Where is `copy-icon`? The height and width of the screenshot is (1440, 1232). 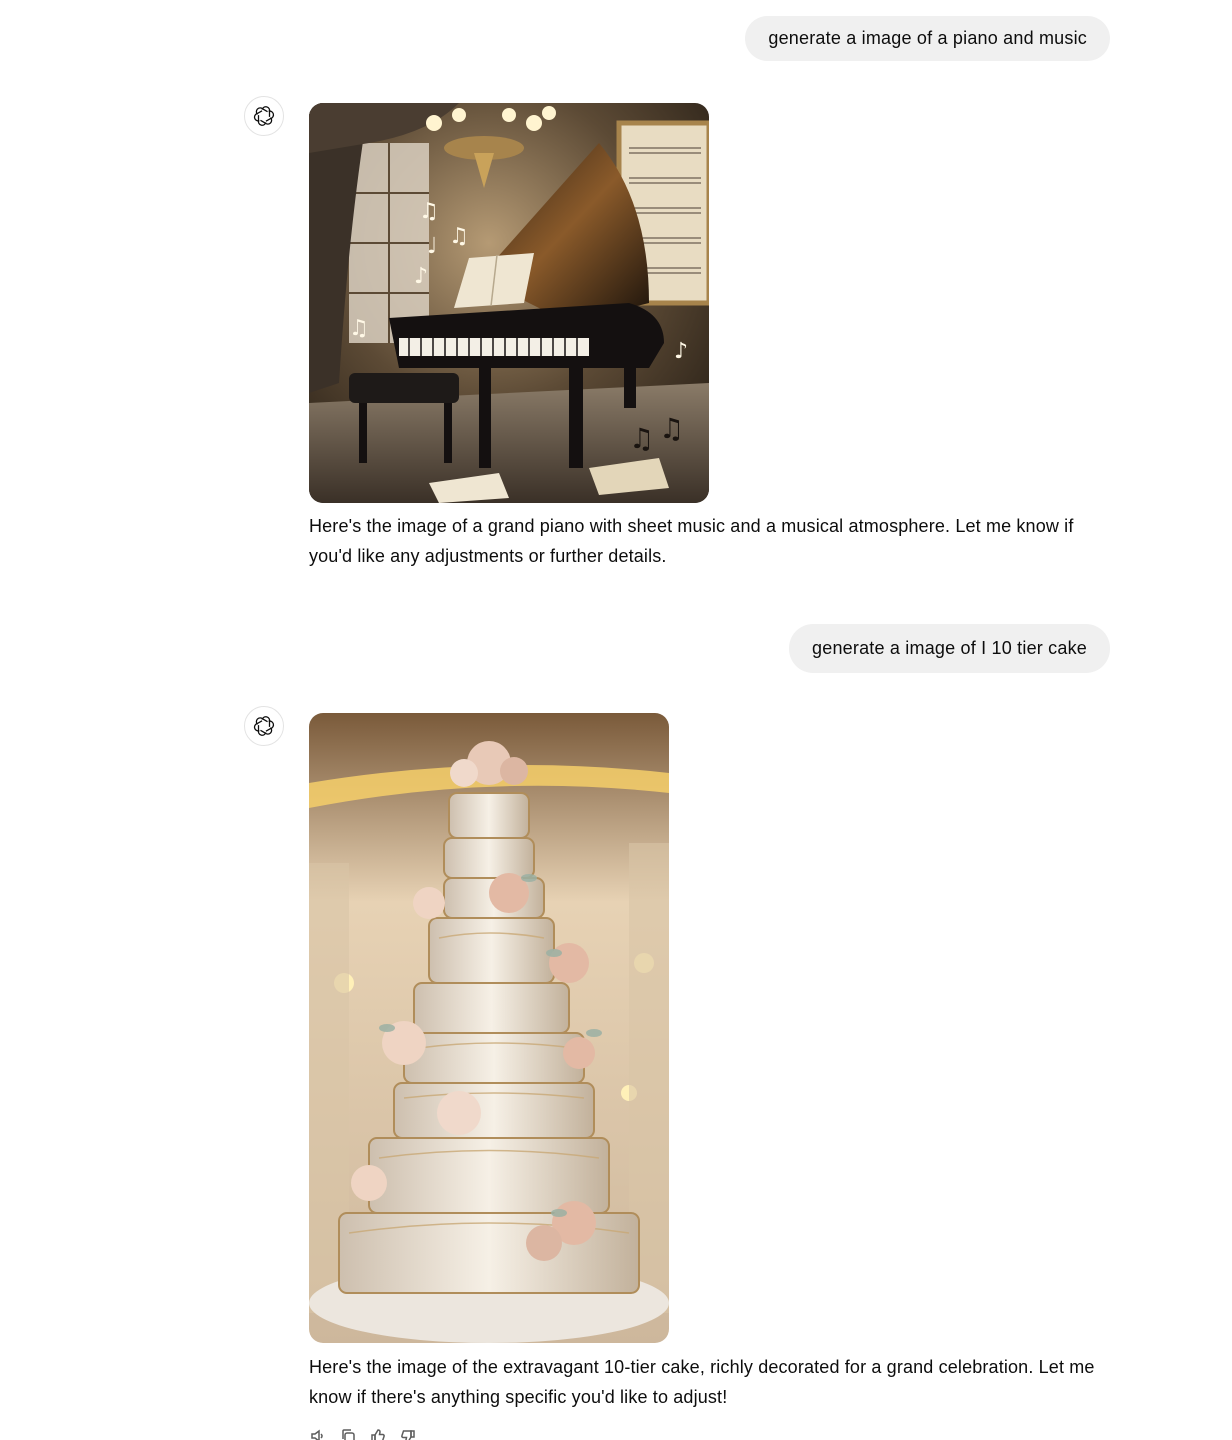 copy-icon is located at coordinates (348, 1434).